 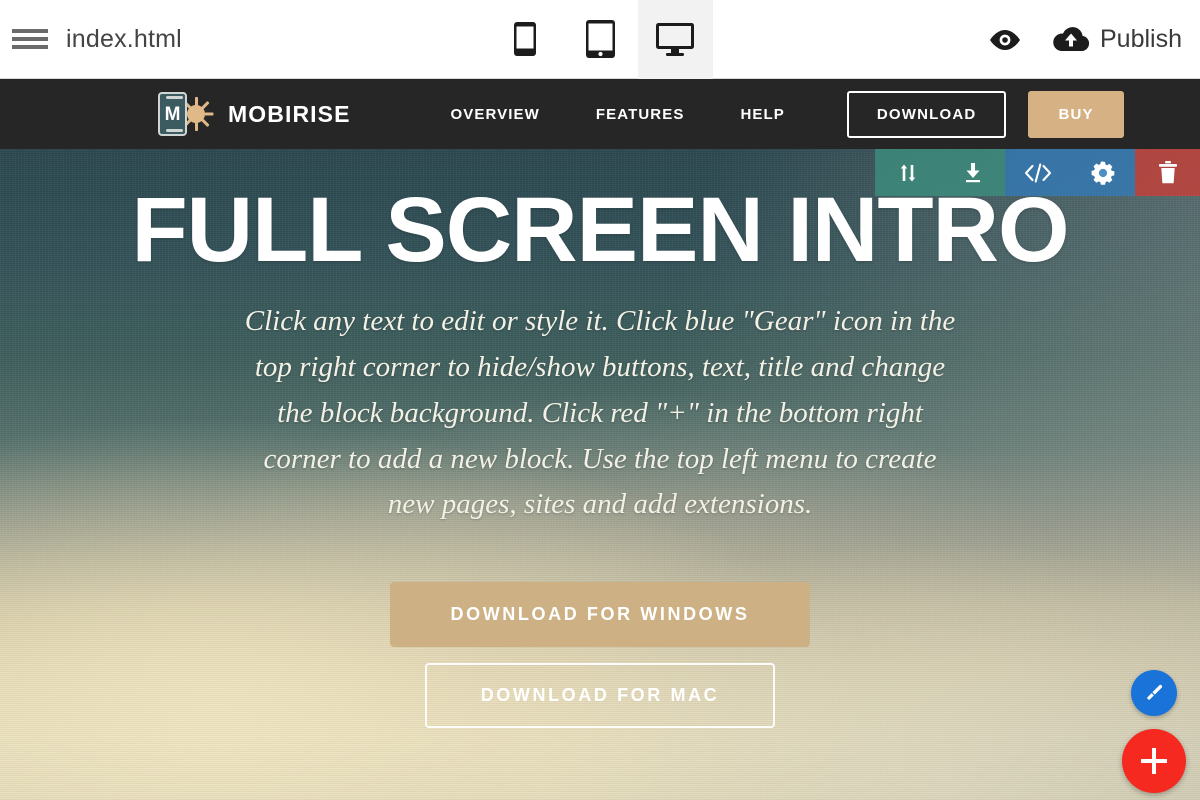 I want to click on save-block-button, so click(x=972, y=172).